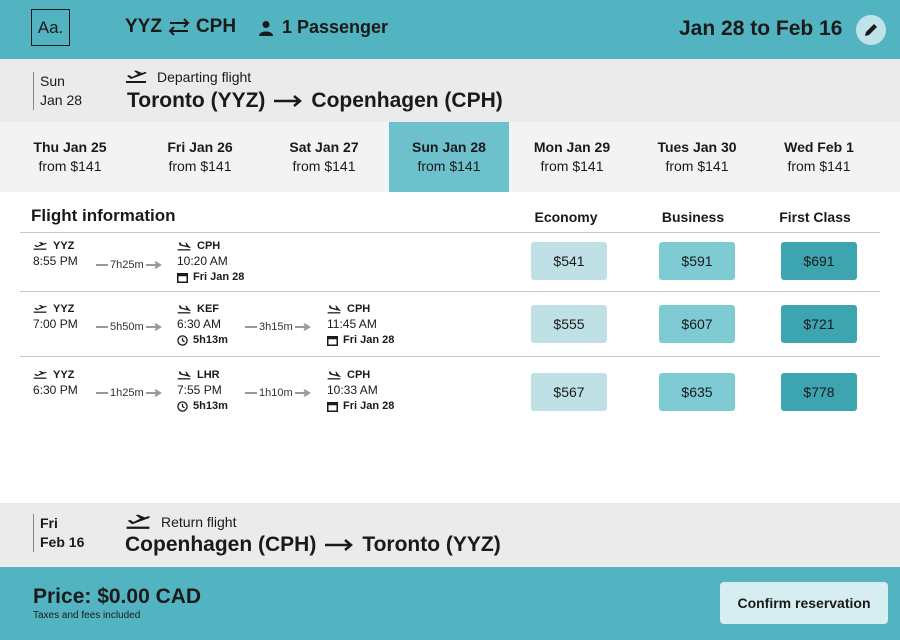 This screenshot has height=640, width=900. I want to click on leg-duration: 1h25m, so click(129, 393).